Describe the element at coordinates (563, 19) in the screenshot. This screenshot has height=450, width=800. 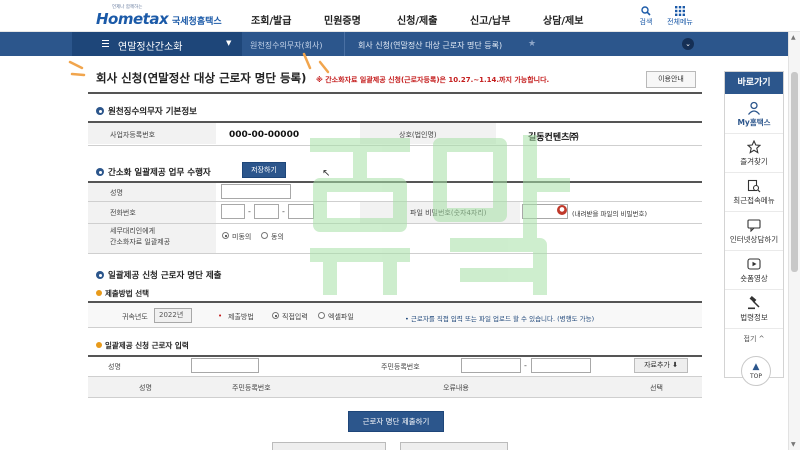
I see `nav-item-consult: 상담/제보` at that location.